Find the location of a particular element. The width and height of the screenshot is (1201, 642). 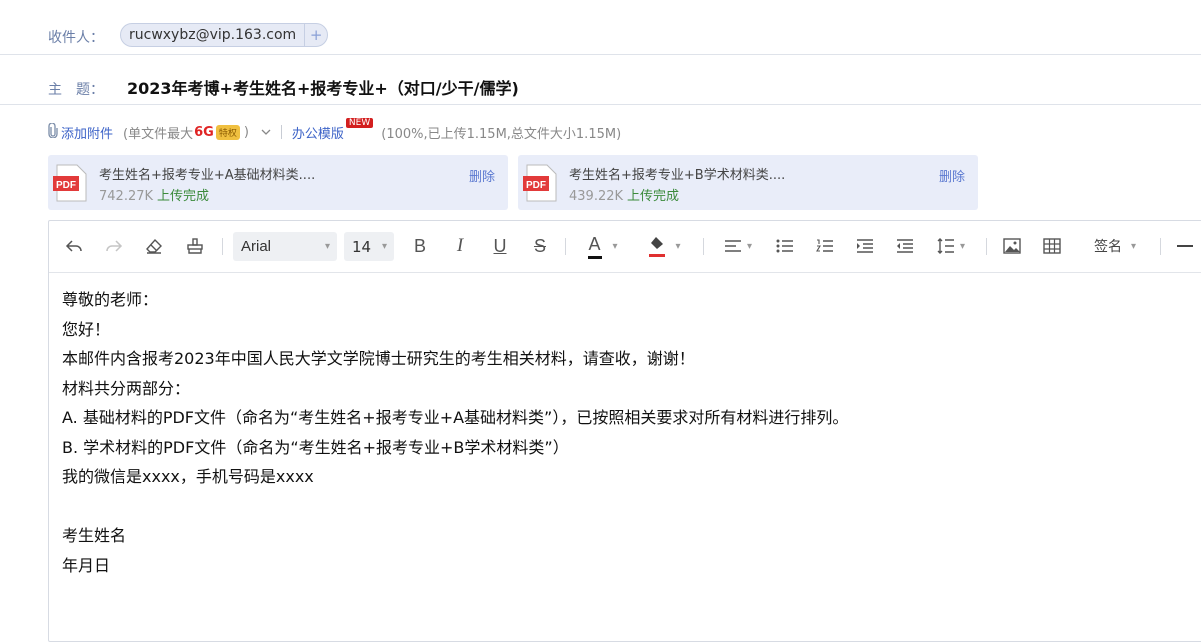

signature-select: 签名 ▾ is located at coordinates (1115, 246).